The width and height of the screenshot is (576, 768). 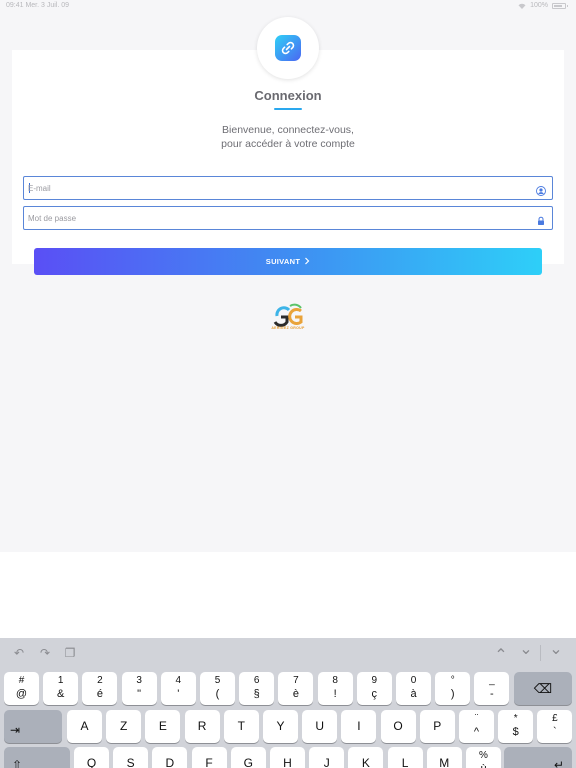 I want to click on letter-key: M, so click(x=444, y=757).